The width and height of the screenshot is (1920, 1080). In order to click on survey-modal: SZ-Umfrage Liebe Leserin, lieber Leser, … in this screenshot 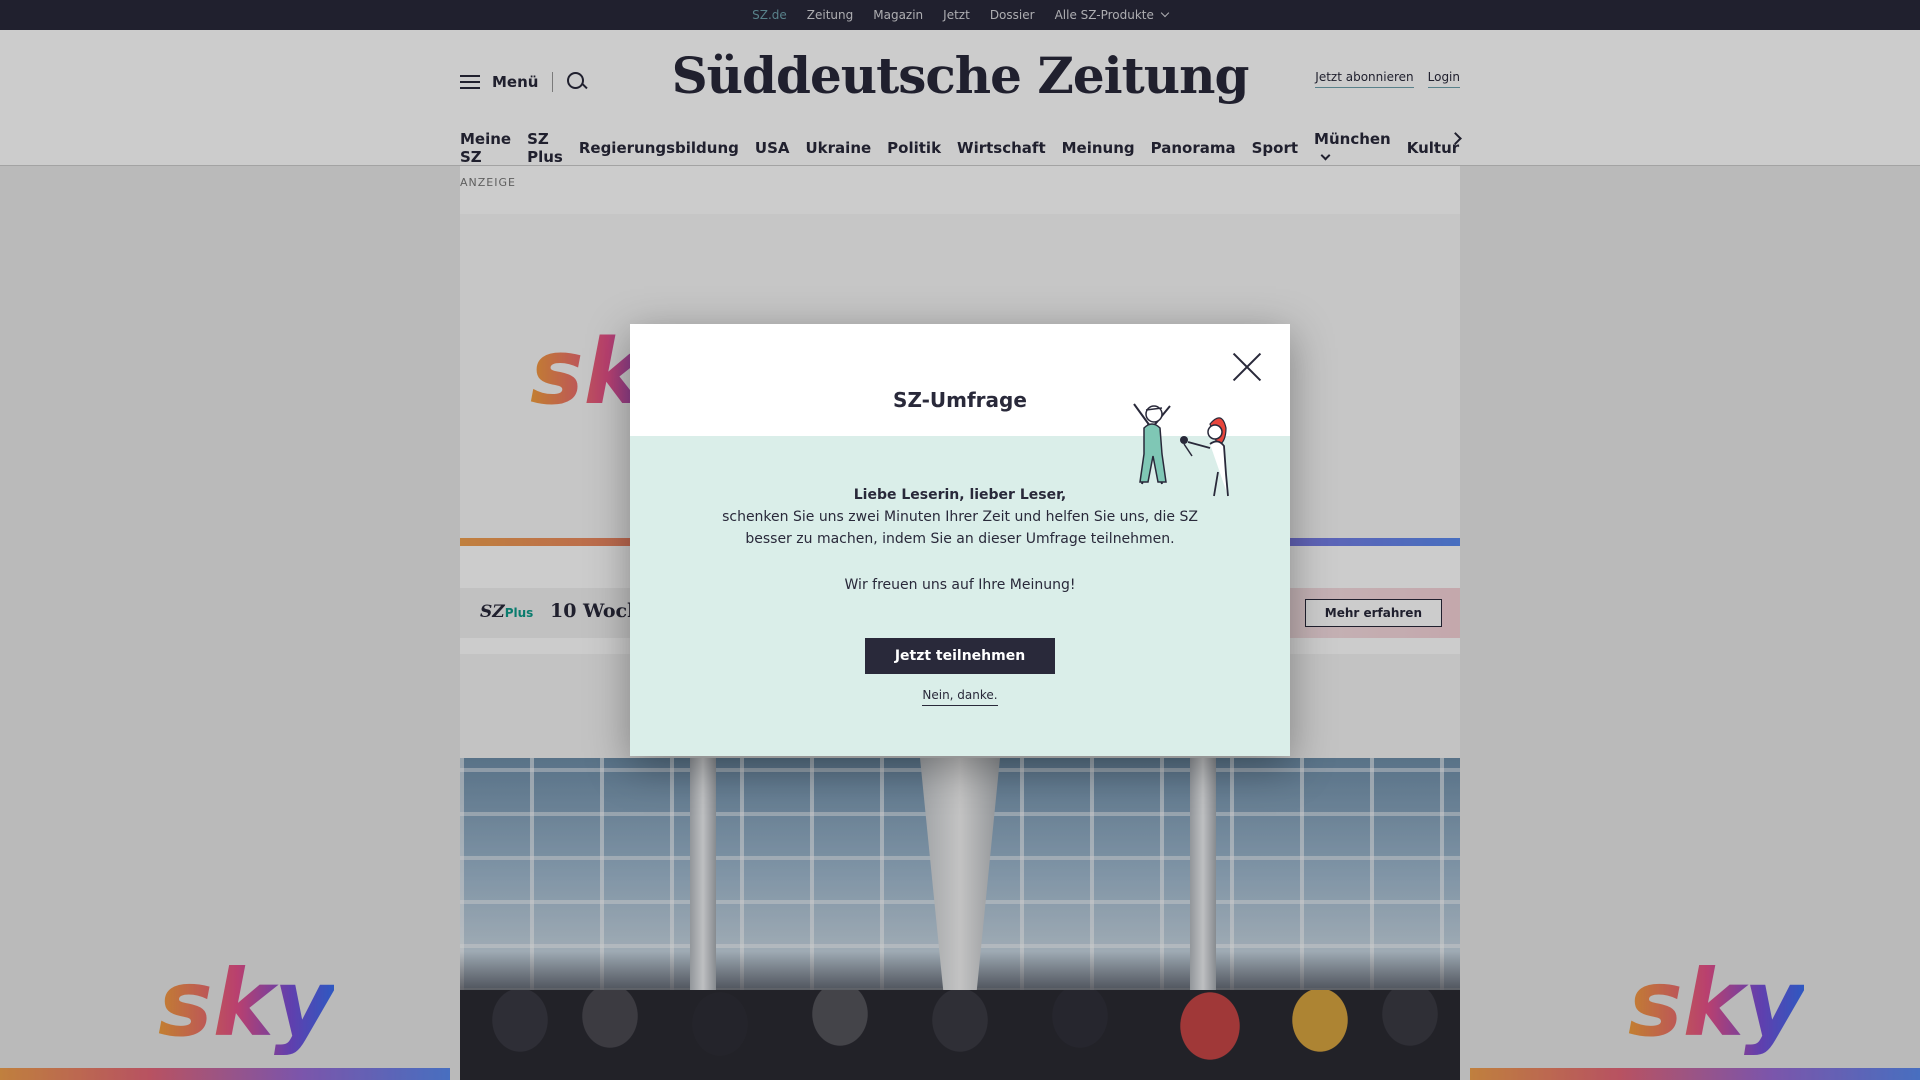, I will do `click(960, 540)`.